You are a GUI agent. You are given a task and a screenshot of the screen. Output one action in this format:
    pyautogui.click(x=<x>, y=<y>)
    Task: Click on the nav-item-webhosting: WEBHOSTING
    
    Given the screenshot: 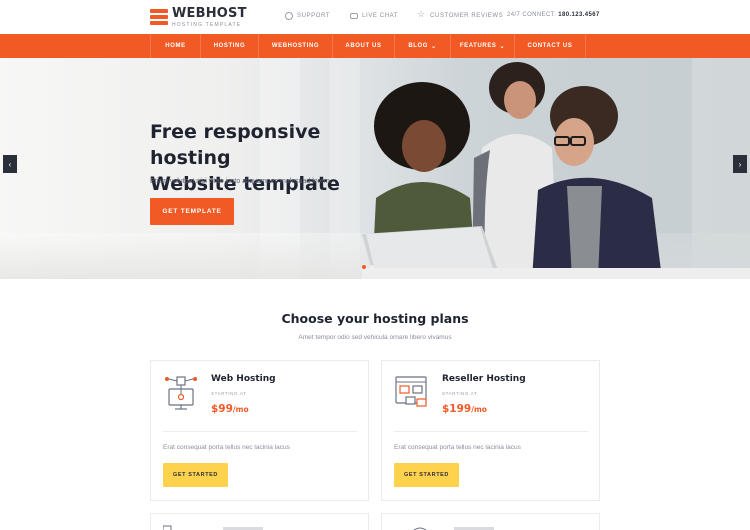 What is the action you would take?
    pyautogui.click(x=295, y=46)
    